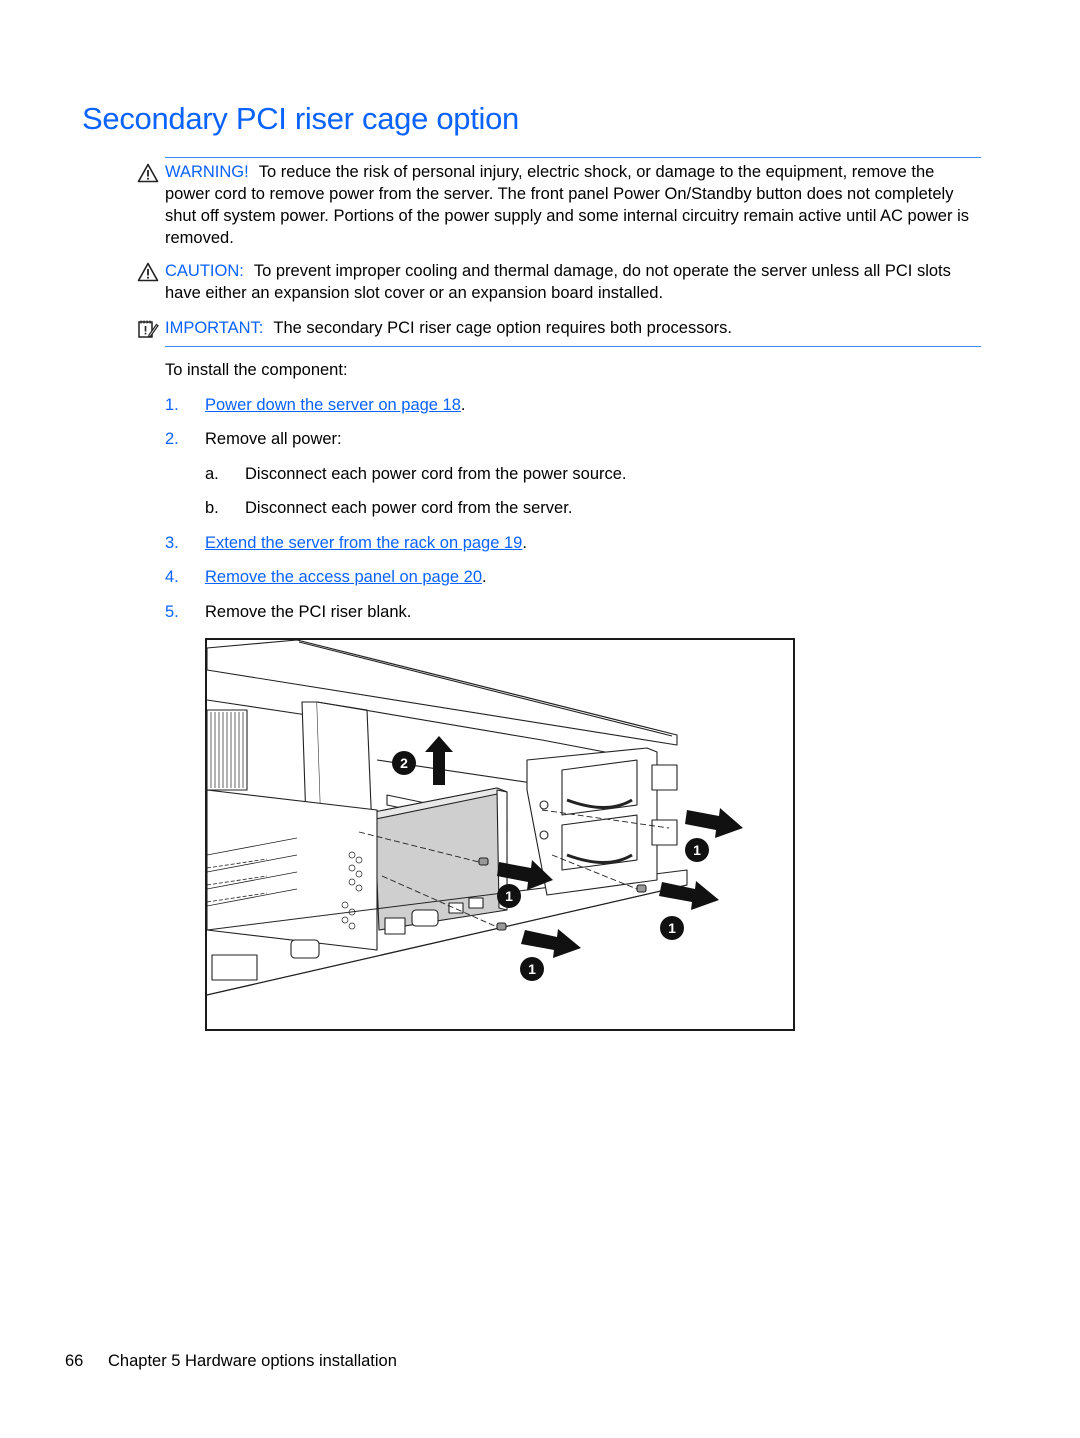 This screenshot has height=1438, width=1080. What do you see at coordinates (439, 760) in the screenshot?
I see `lift-arrow` at bounding box center [439, 760].